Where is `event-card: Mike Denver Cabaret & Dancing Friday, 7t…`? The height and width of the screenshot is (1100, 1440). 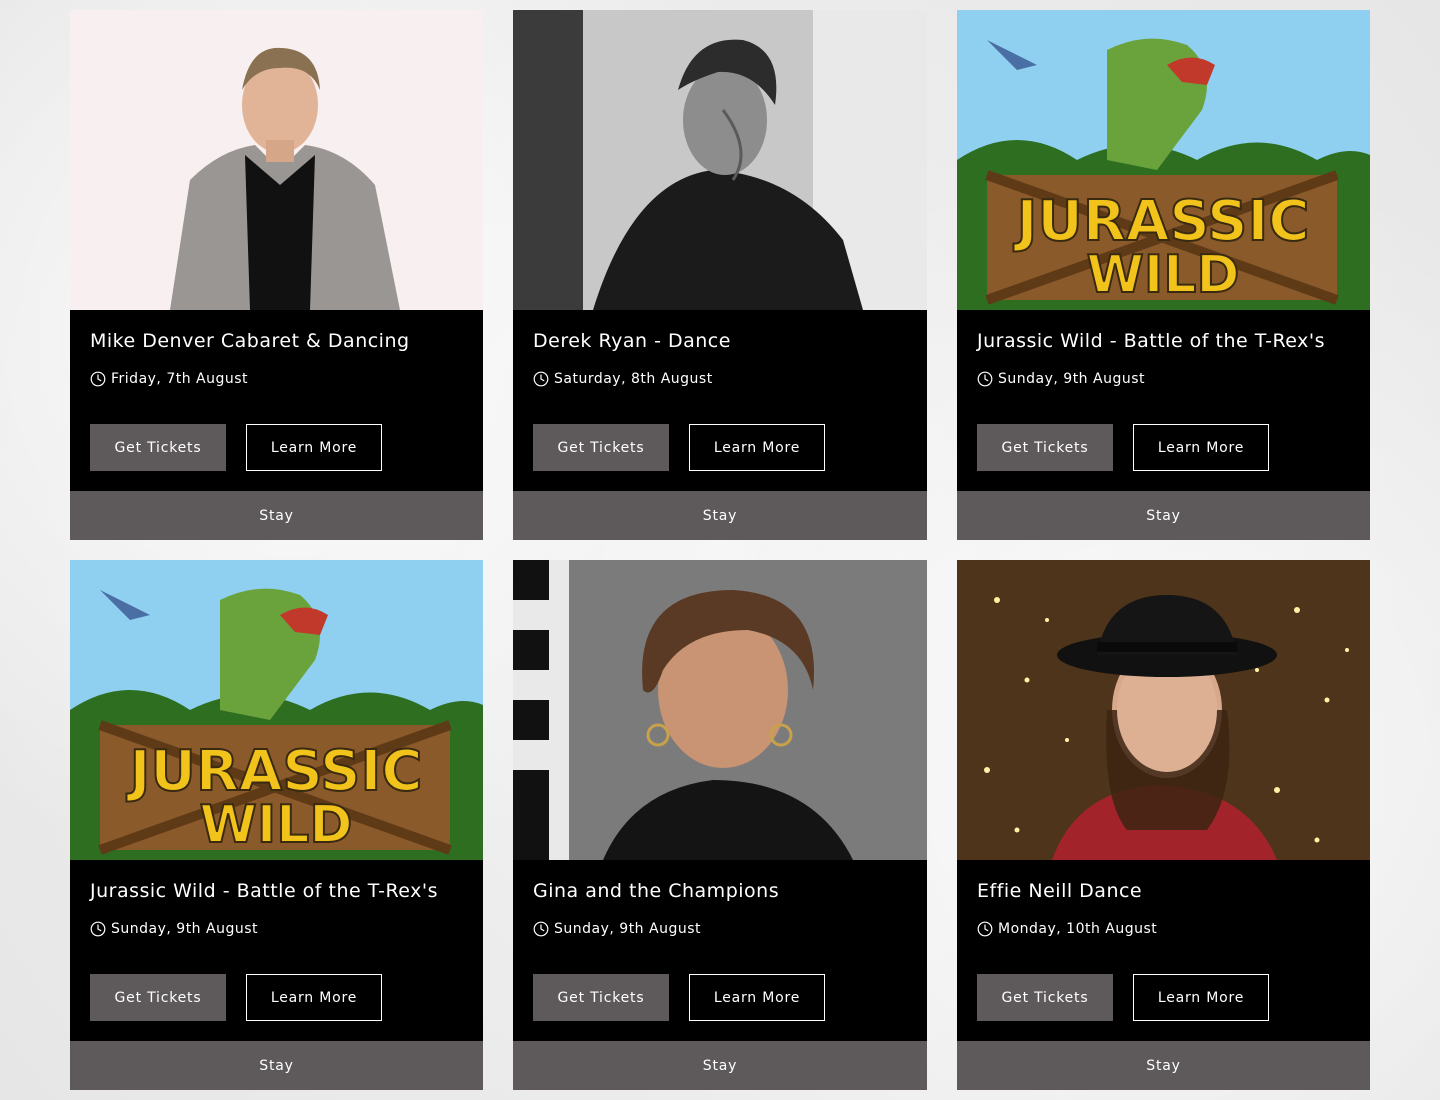
event-card: Mike Denver Cabaret & Dancing Friday, 7t… is located at coordinates (276, 275).